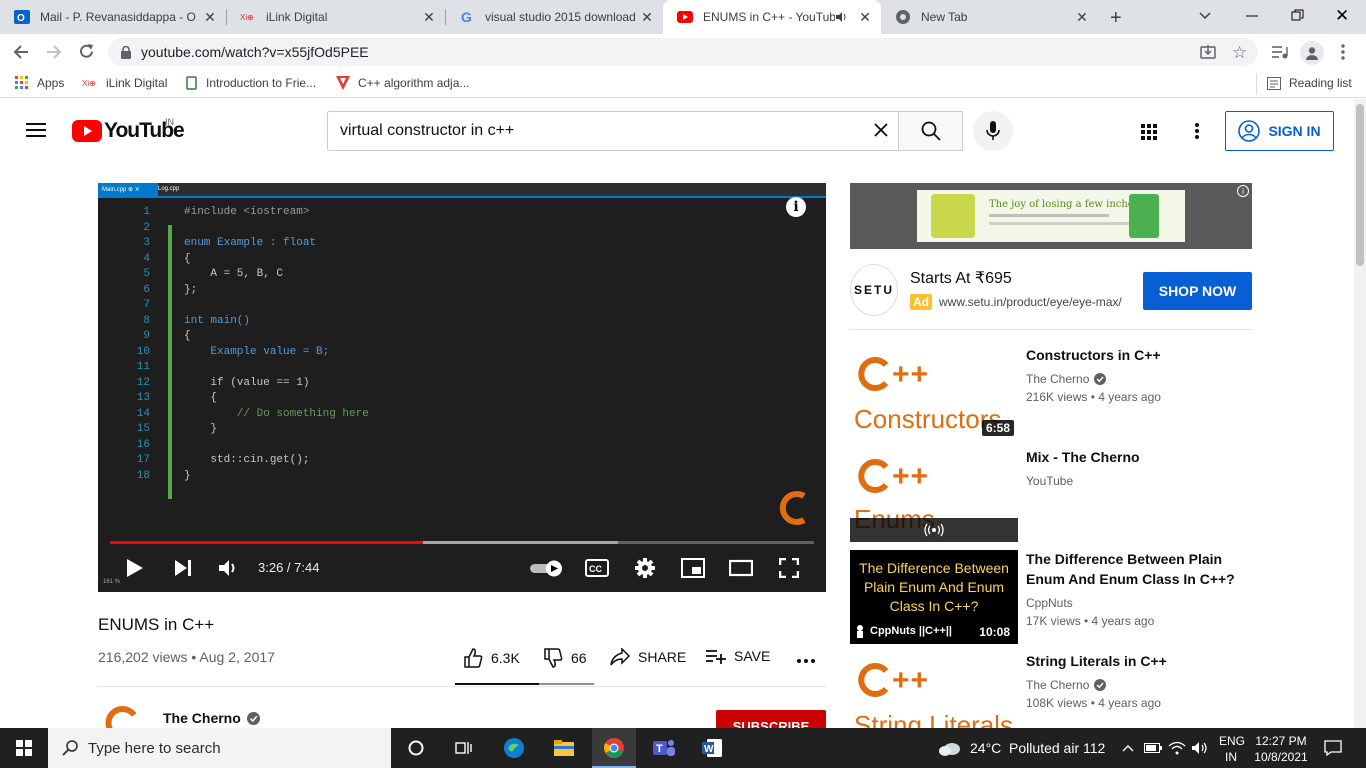 Image resolution: width=1366 pixels, height=768 pixels. Describe the element at coordinates (1208, 52) in the screenshot. I see `install-app-icon` at that location.